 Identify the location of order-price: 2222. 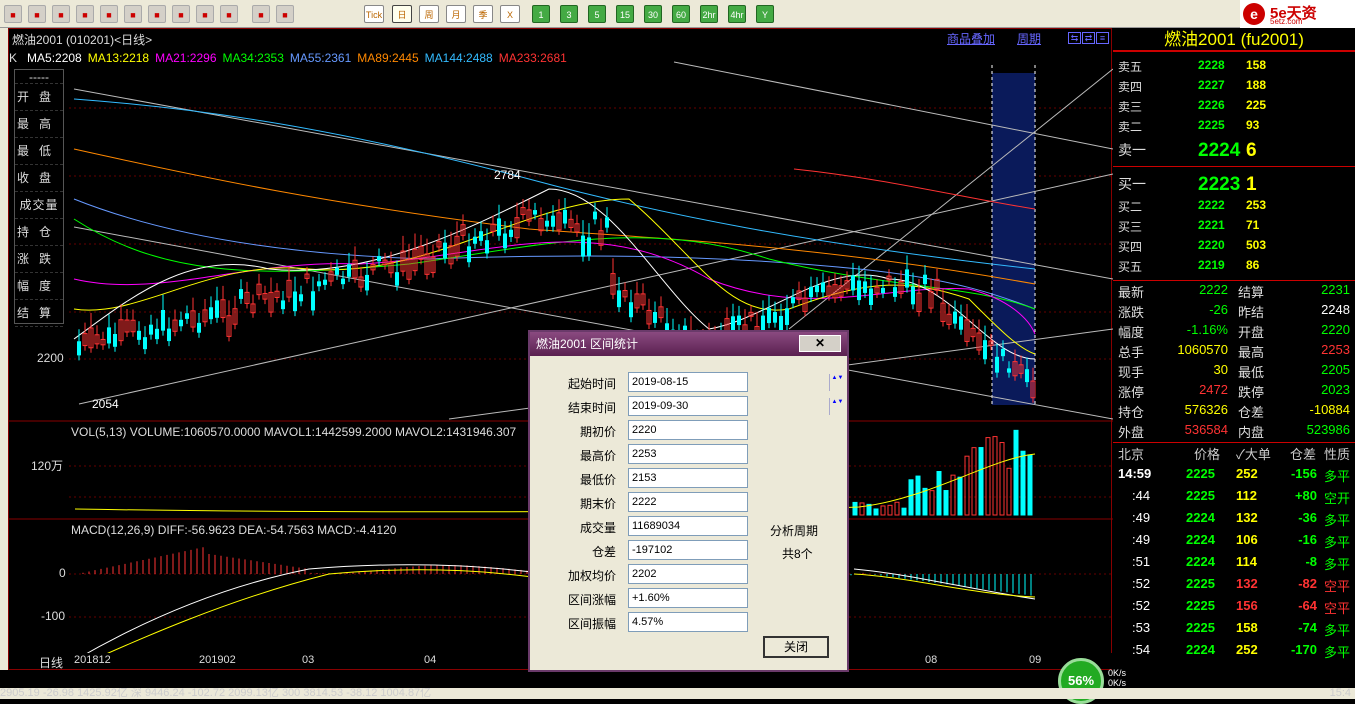
(1211, 205).